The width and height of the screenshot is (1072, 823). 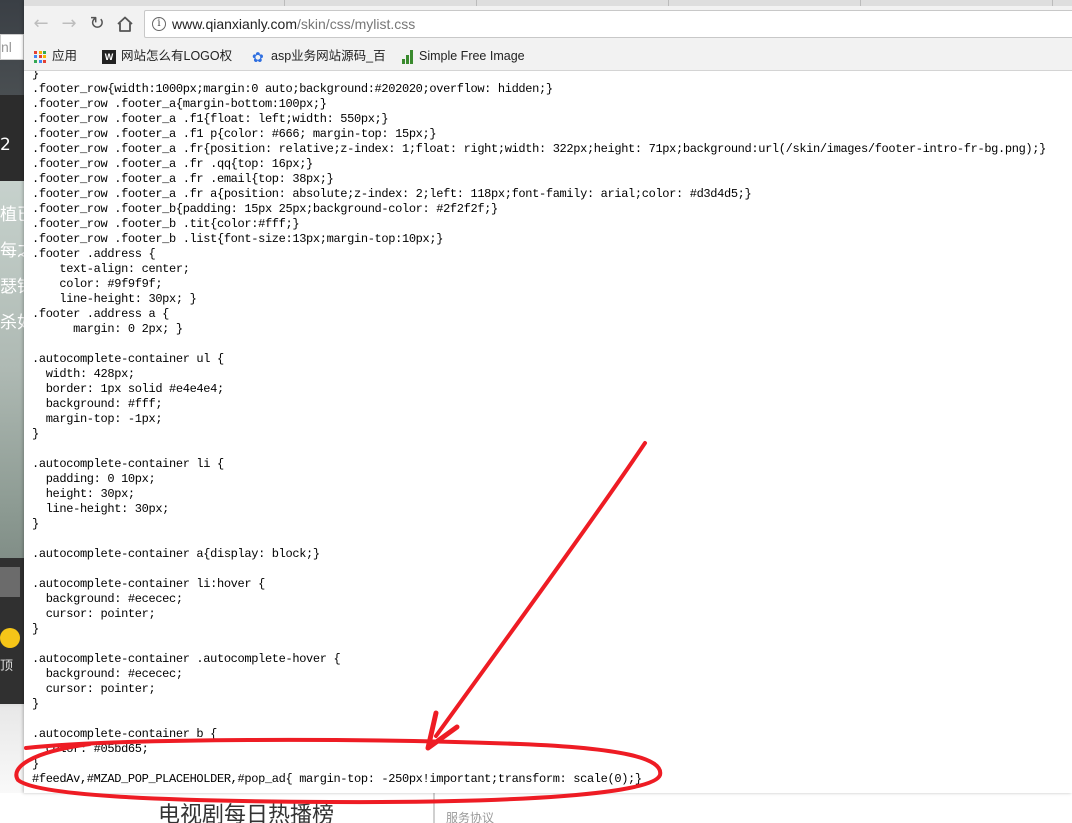 I want to click on bookmark-simple-free-image: Simple Free Image, so click(x=463, y=56).